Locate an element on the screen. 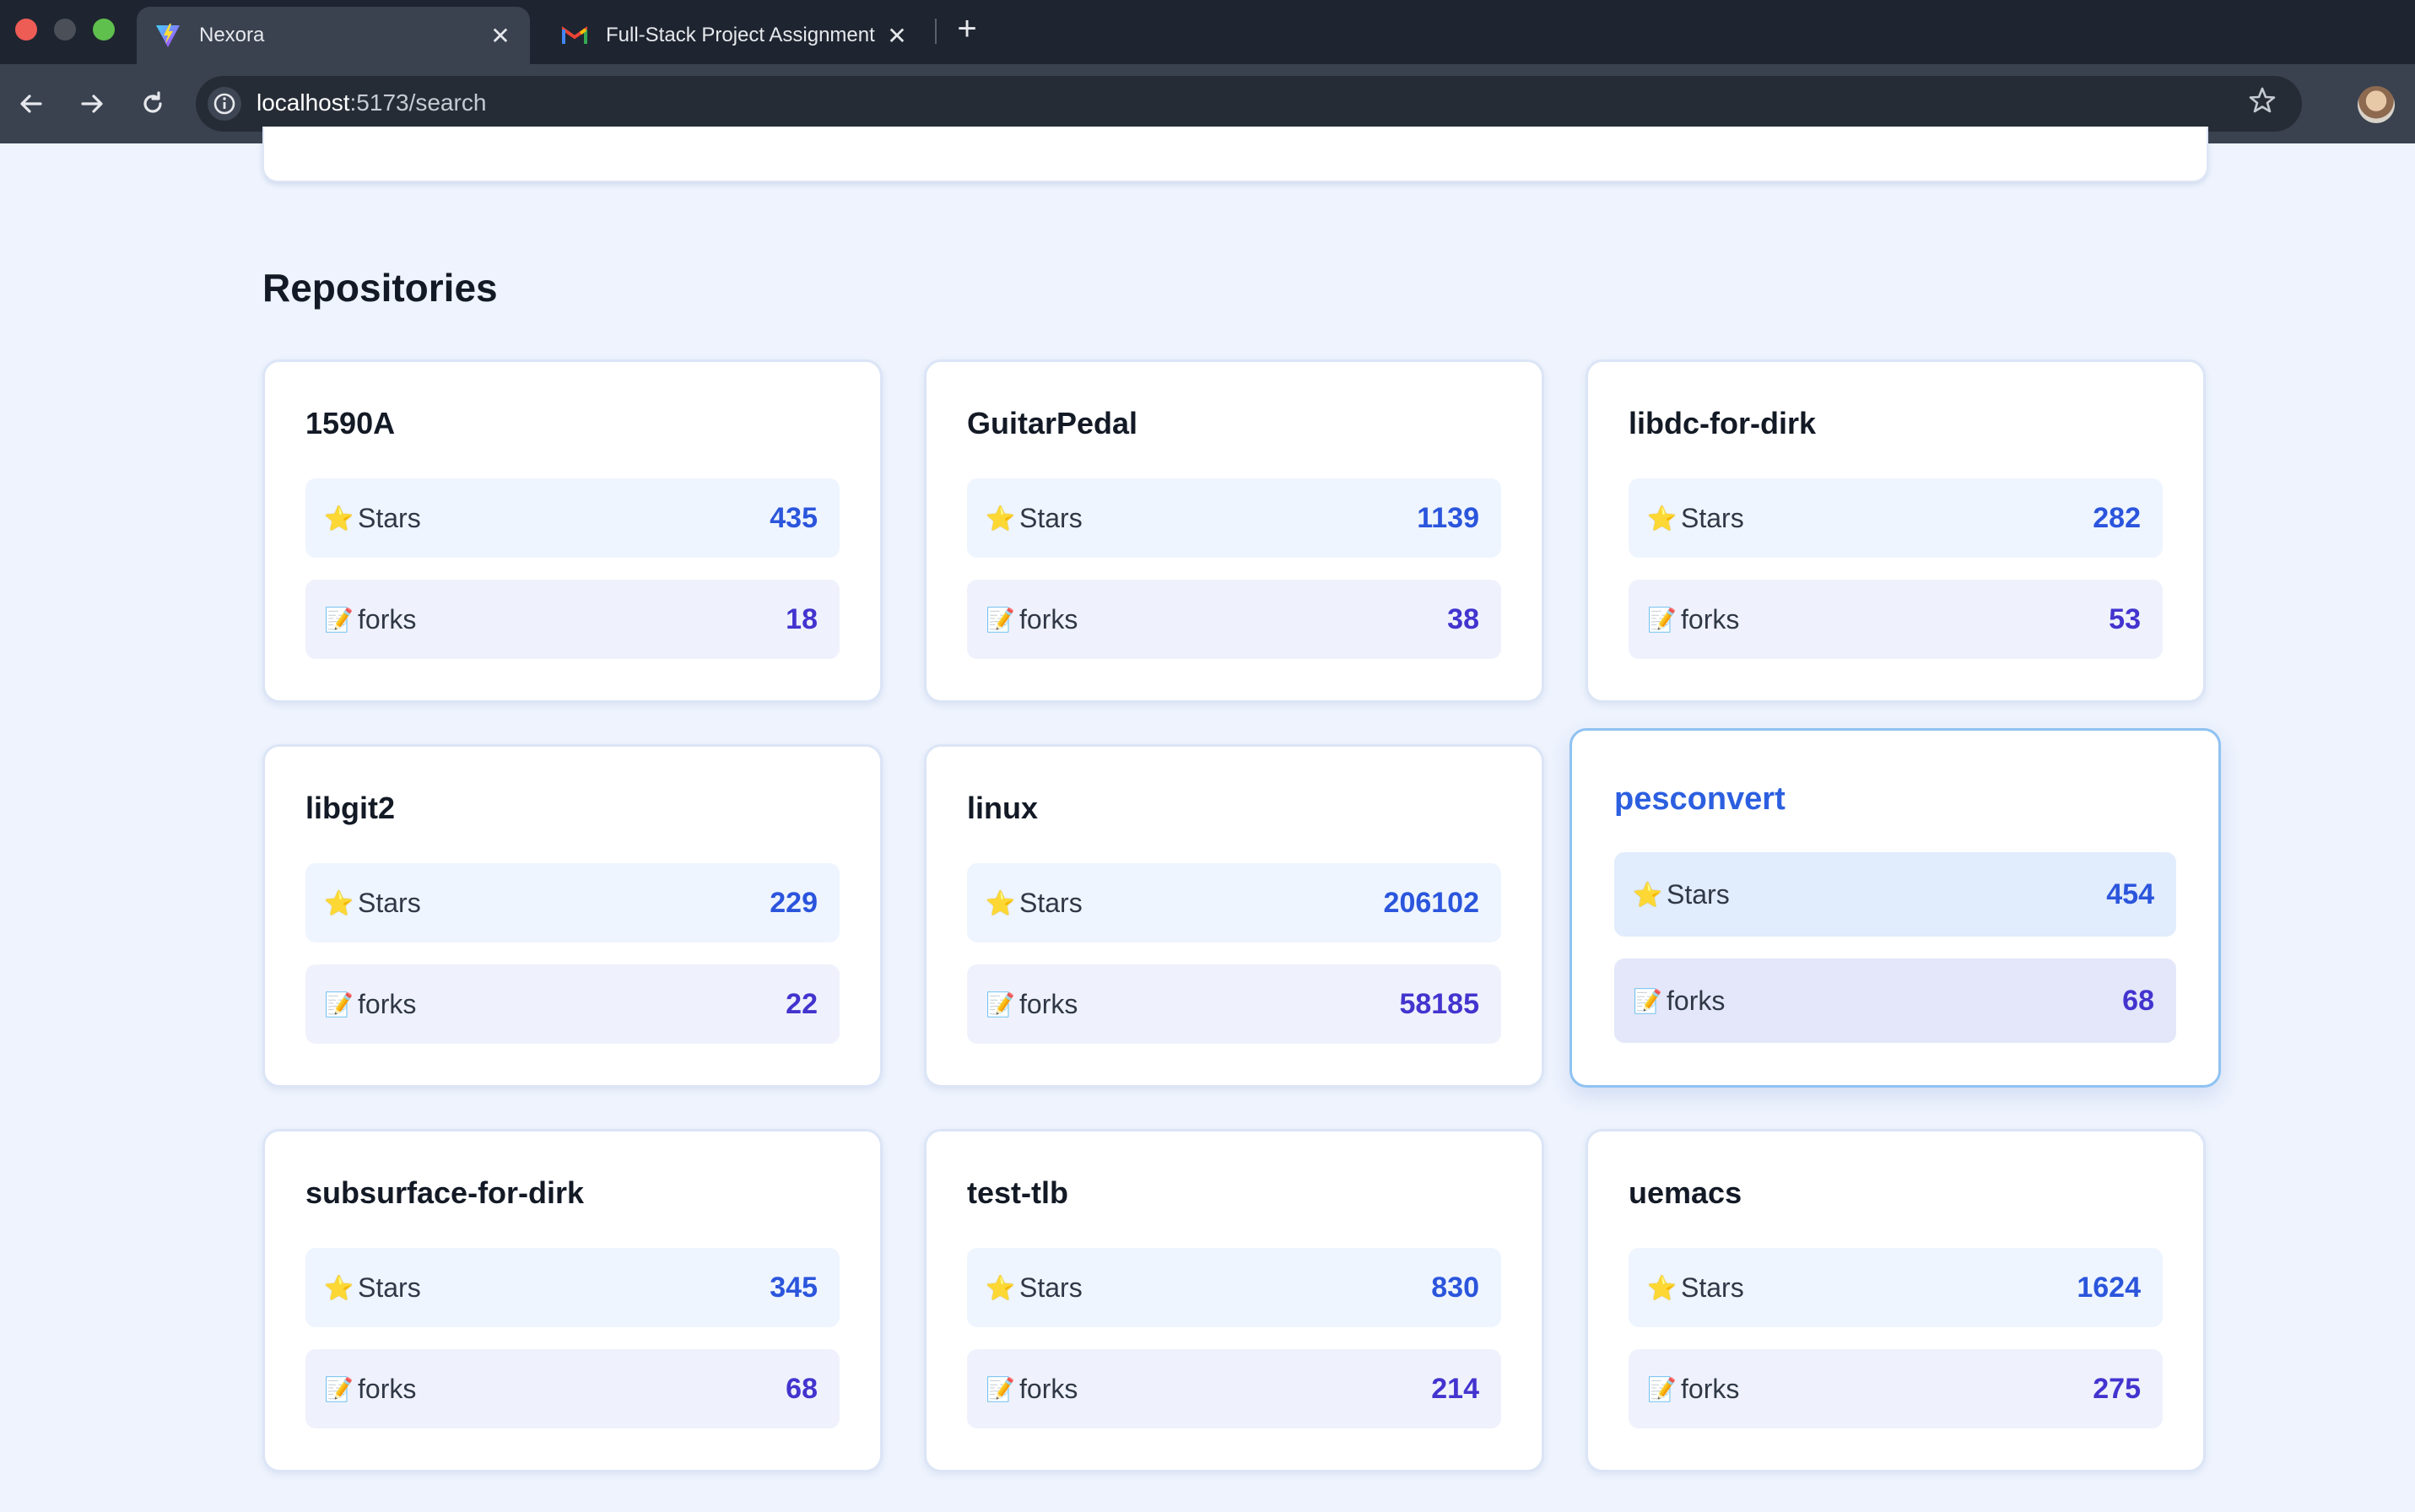 The image size is (2415, 1512). url-path: :5173/search is located at coordinates (418, 102).